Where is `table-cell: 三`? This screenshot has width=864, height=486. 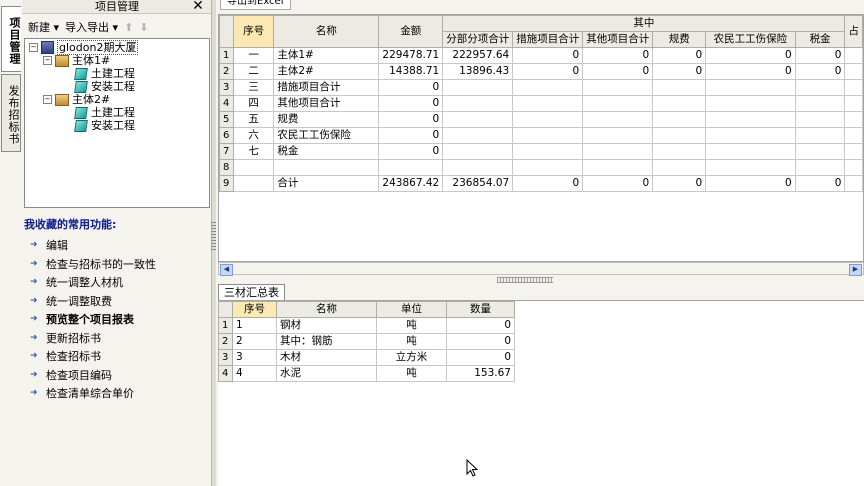 table-cell: 三 is located at coordinates (253, 87).